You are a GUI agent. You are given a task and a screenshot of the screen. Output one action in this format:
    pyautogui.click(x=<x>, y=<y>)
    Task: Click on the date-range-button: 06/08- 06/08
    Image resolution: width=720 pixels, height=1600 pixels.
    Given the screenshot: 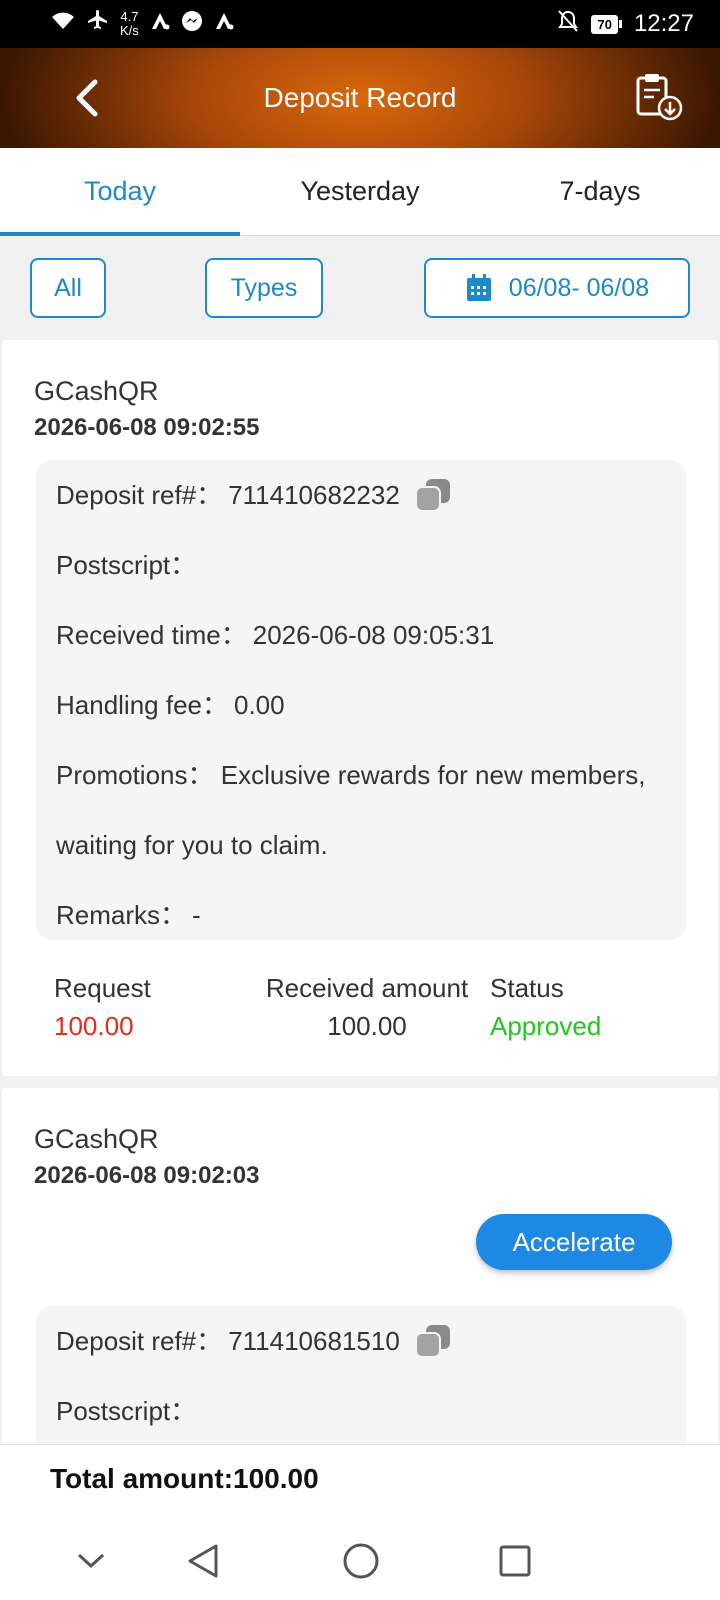 What is the action you would take?
    pyautogui.click(x=557, y=288)
    